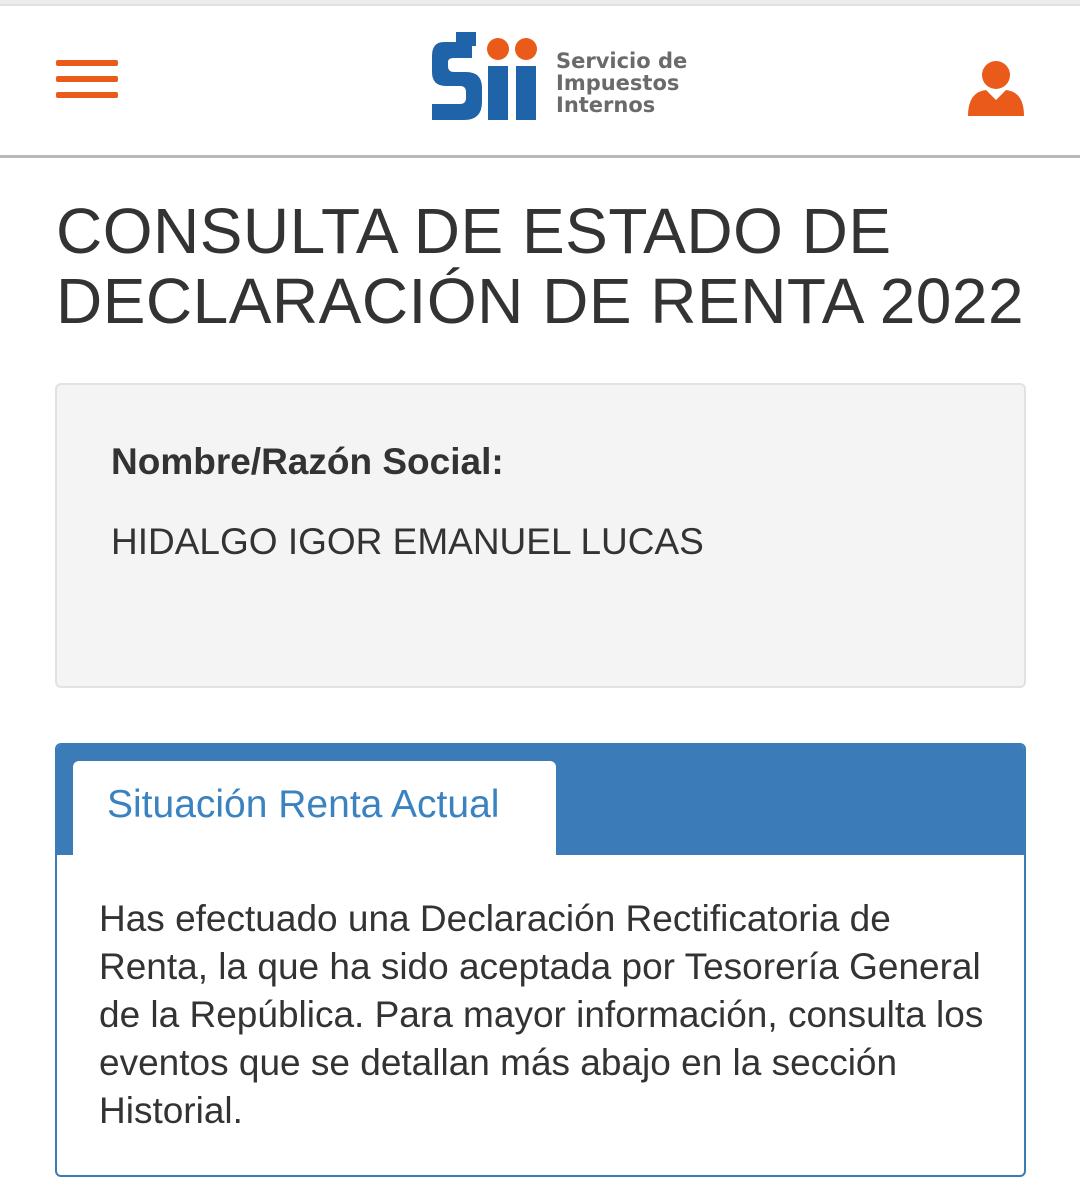 This screenshot has width=1080, height=1191. I want to click on tab-label: Situación Renta Actual, so click(303, 804).